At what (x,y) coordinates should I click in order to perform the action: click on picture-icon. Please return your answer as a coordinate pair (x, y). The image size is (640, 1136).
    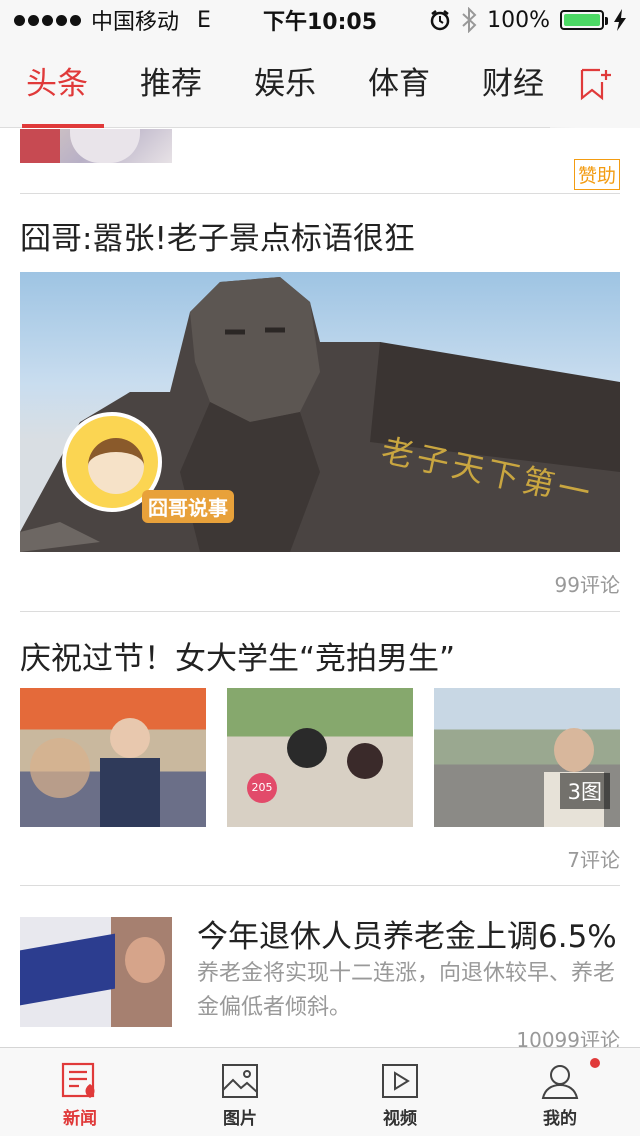
    Looking at the image, I should click on (240, 1081).